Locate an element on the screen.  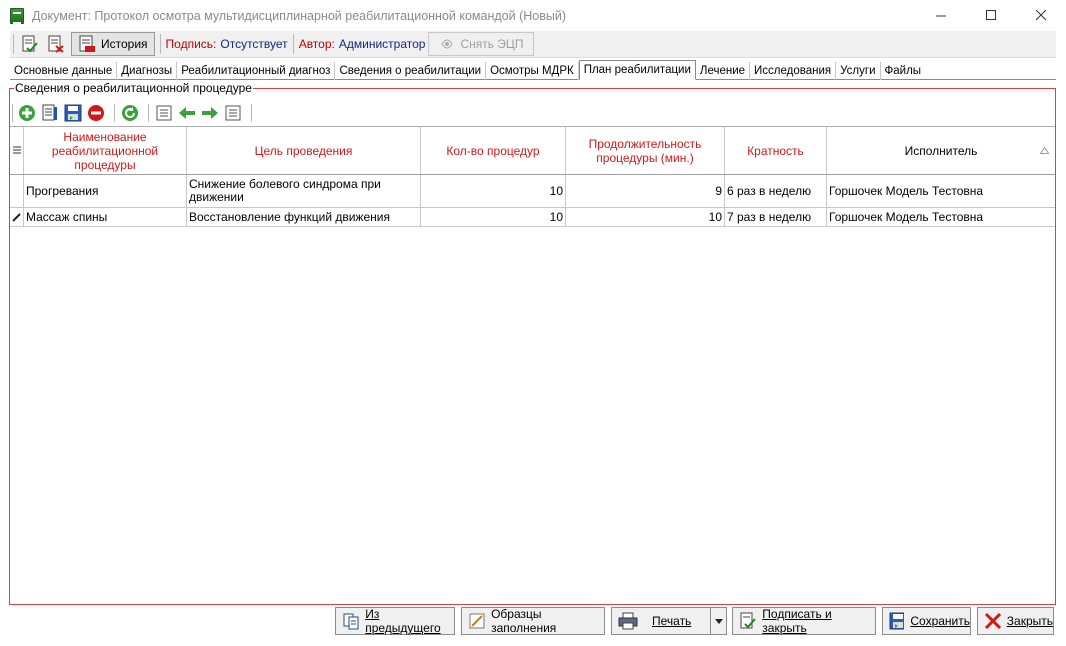
save-label: Сохранить is located at coordinates (940, 621).